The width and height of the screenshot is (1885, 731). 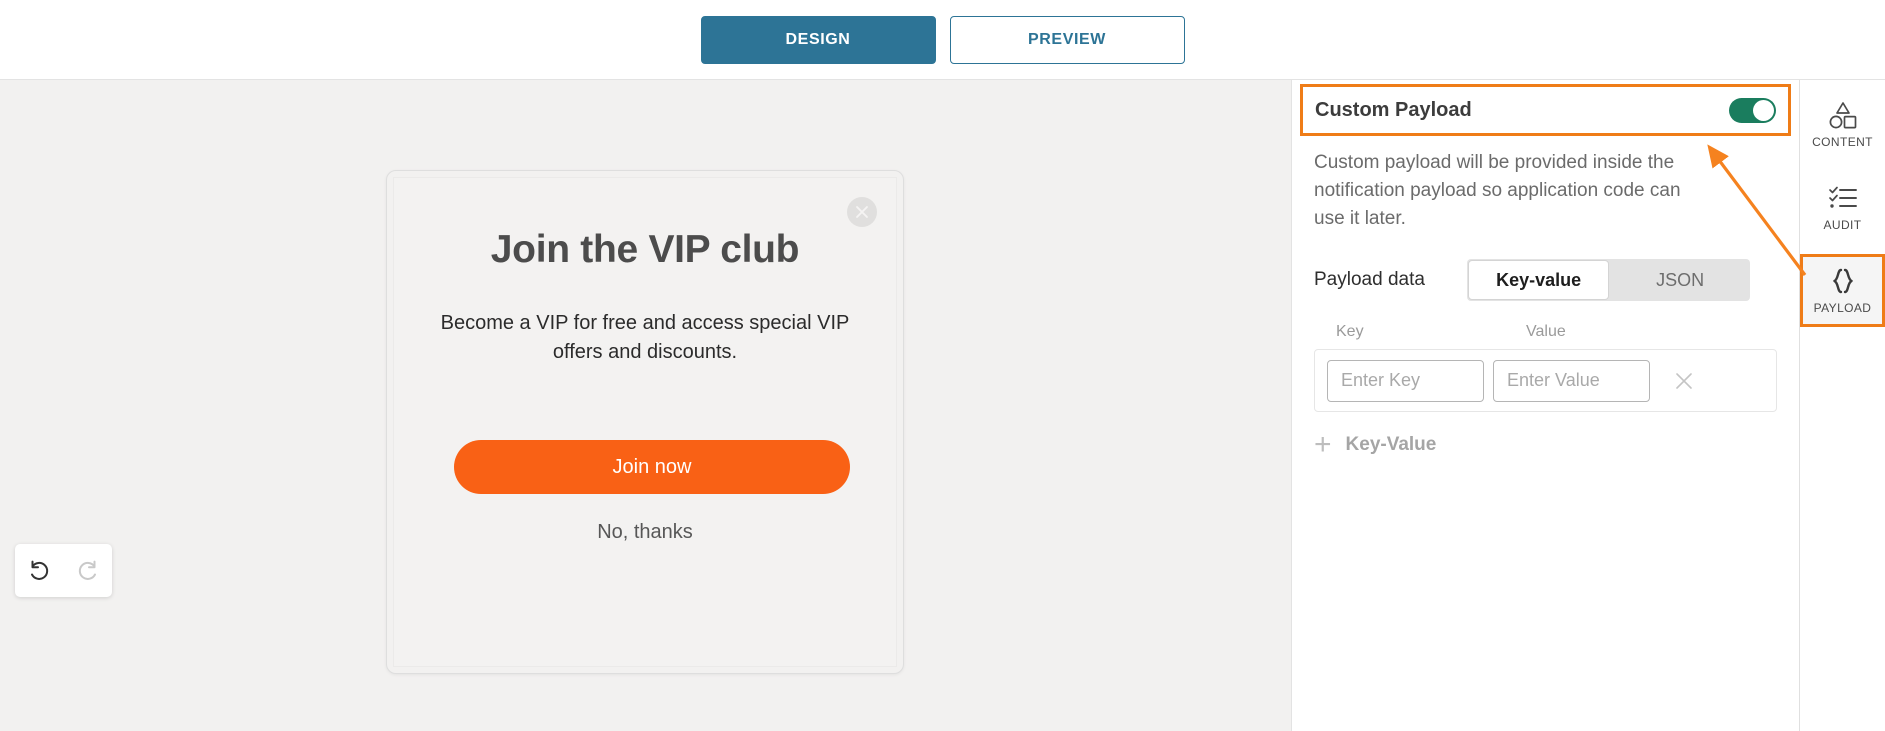 What do you see at coordinates (1842, 405) in the screenshot?
I see `section-rail: CONTENT AUDIT PAYLOAD` at bounding box center [1842, 405].